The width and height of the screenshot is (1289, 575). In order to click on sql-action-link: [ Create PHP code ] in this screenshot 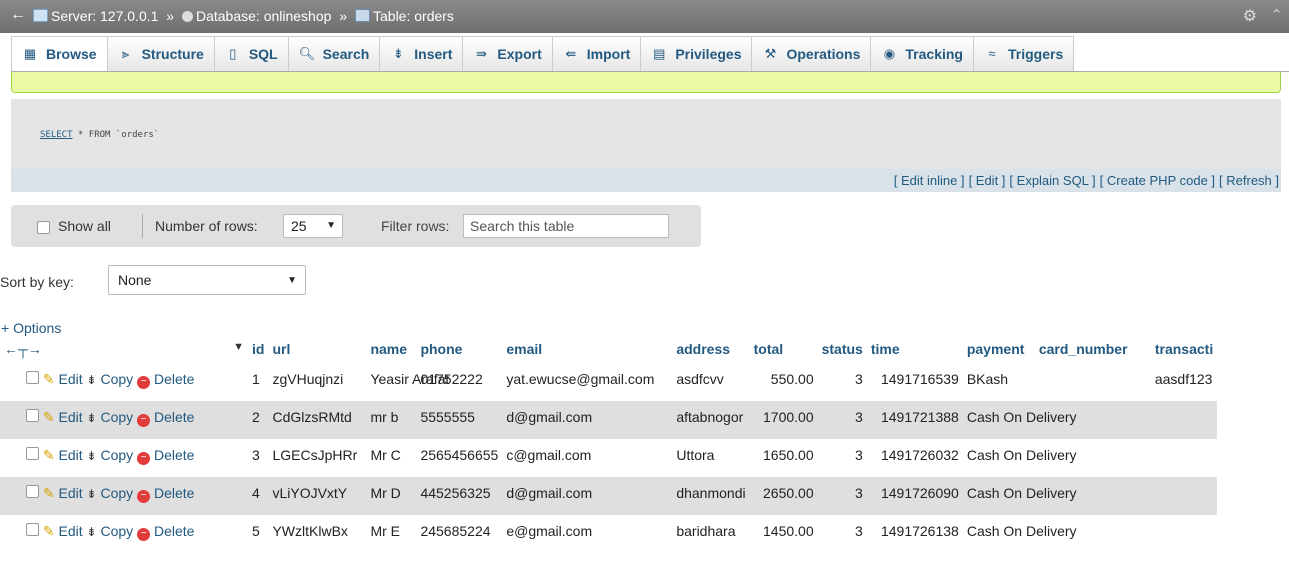, I will do `click(1157, 180)`.